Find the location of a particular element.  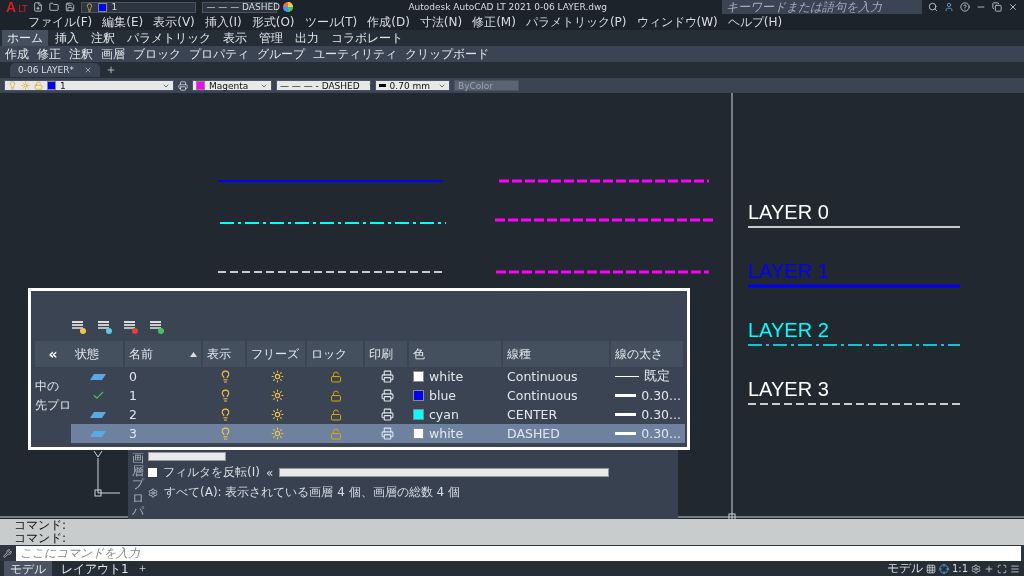

menu-item: 表示(V) is located at coordinates (174, 22).